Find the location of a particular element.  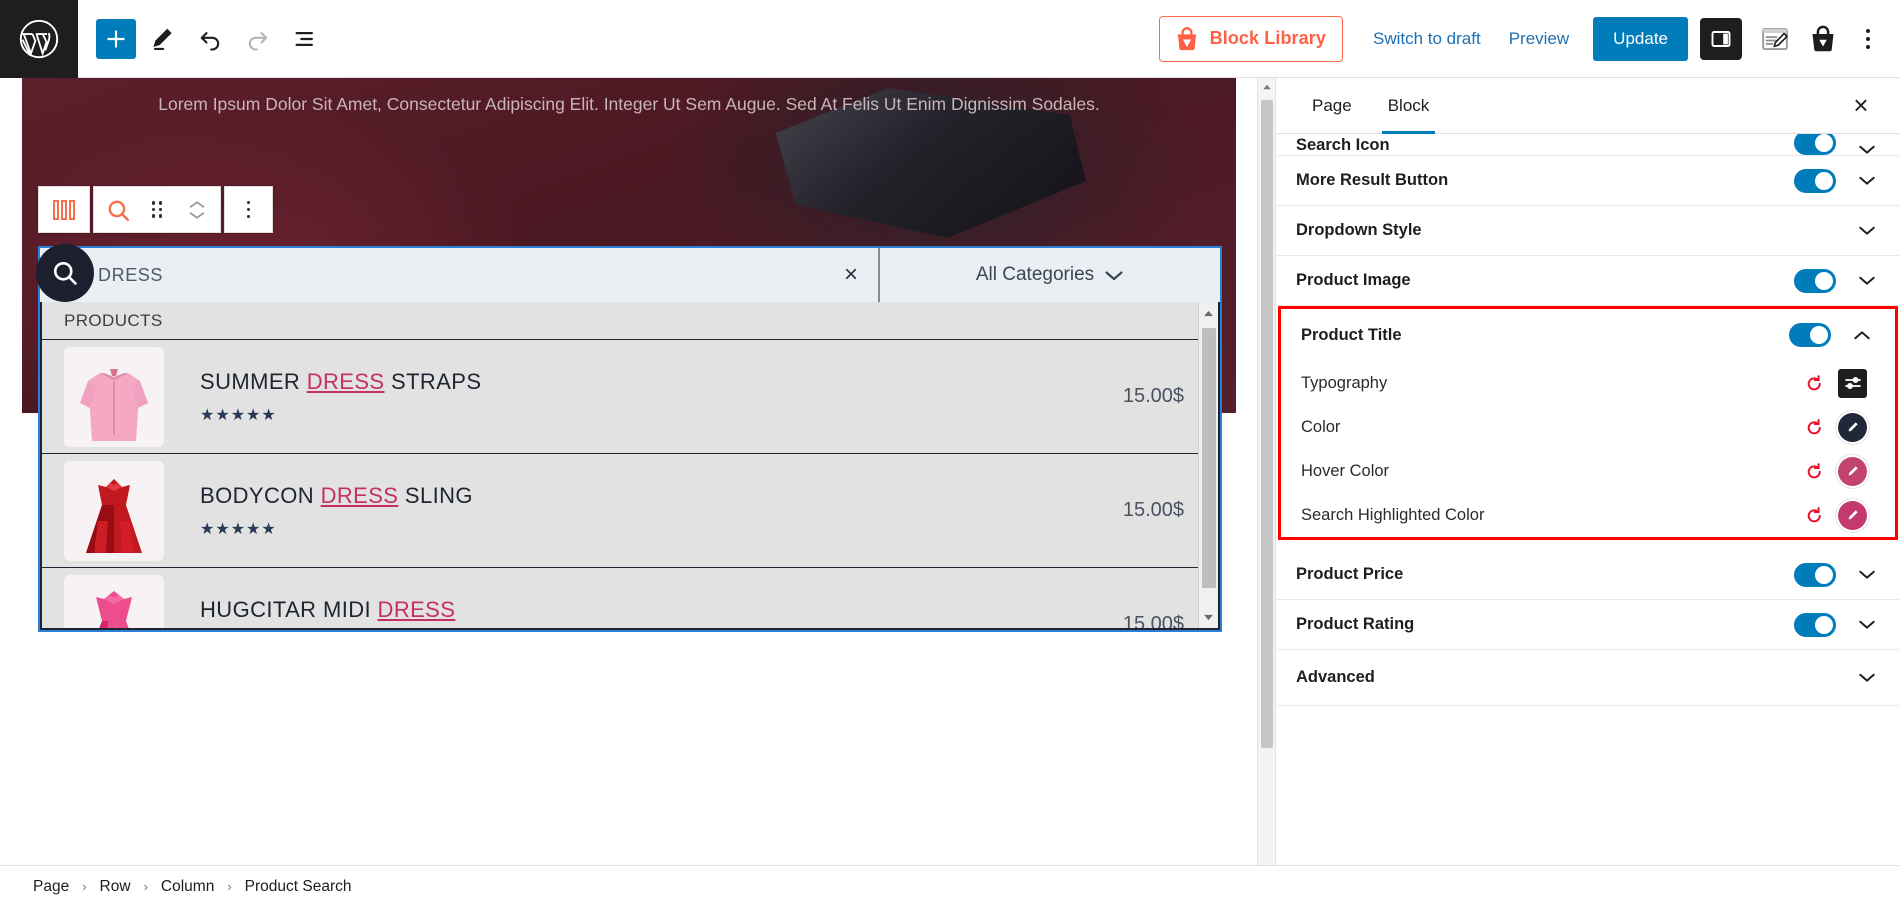

breadcrumb-item-product-search: Product Search is located at coordinates (298, 887).